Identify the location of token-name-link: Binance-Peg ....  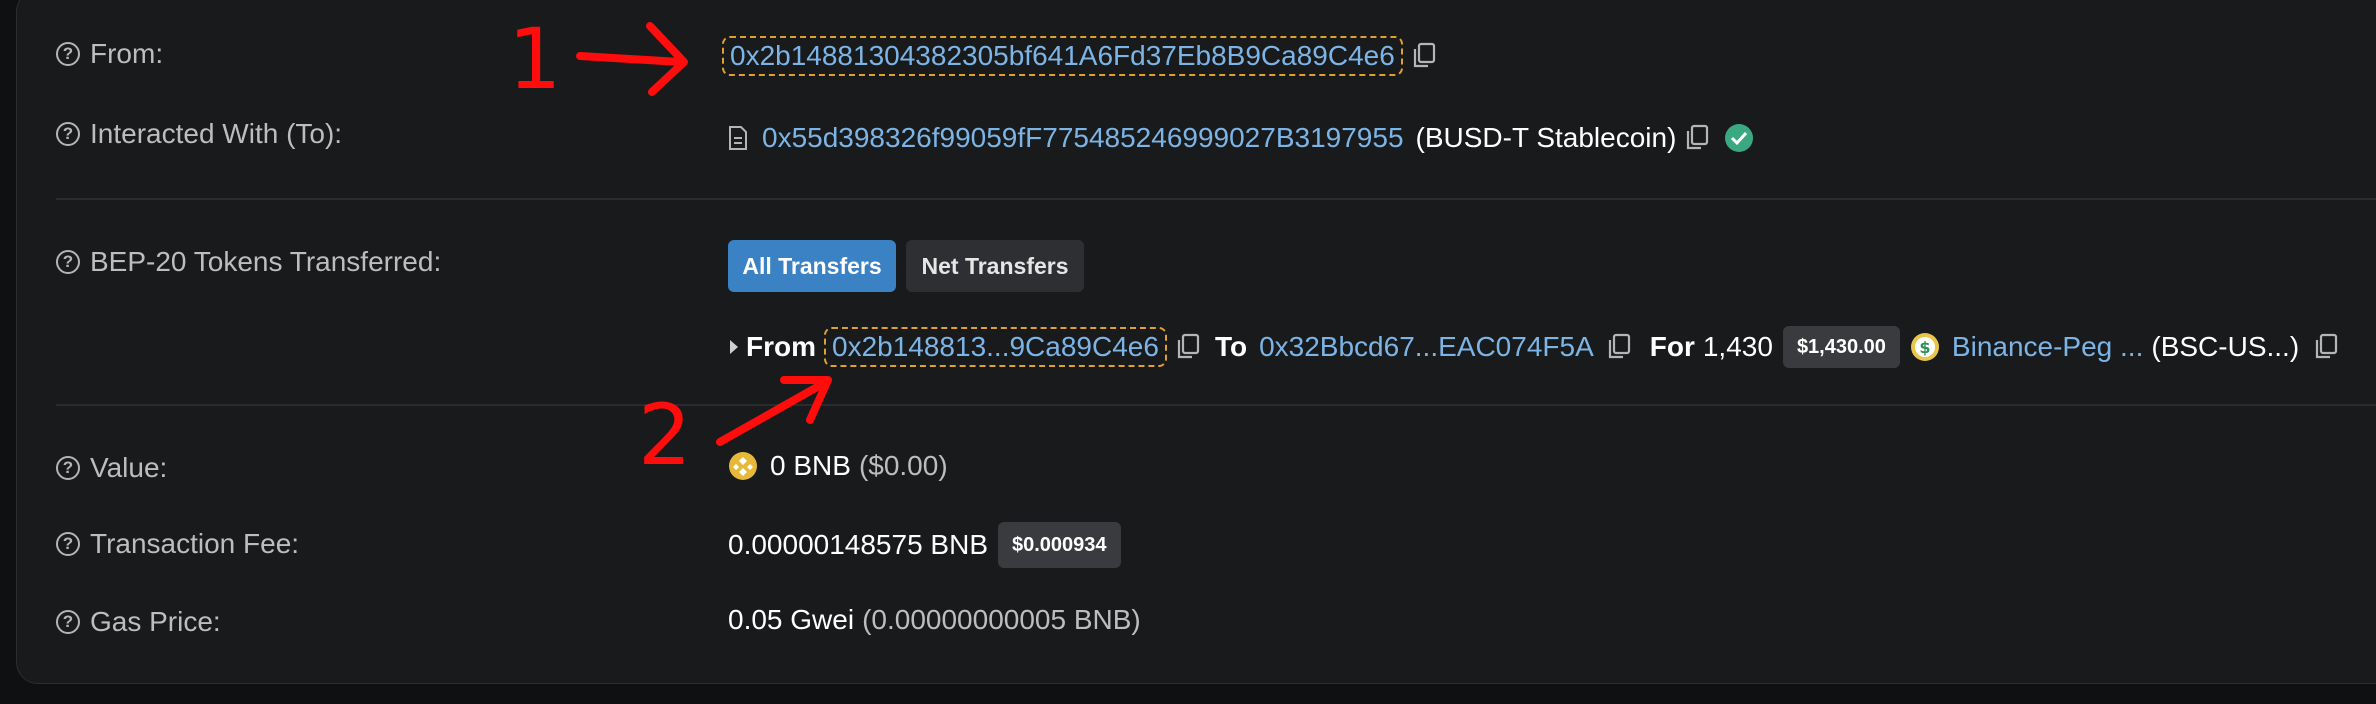
(2047, 347).